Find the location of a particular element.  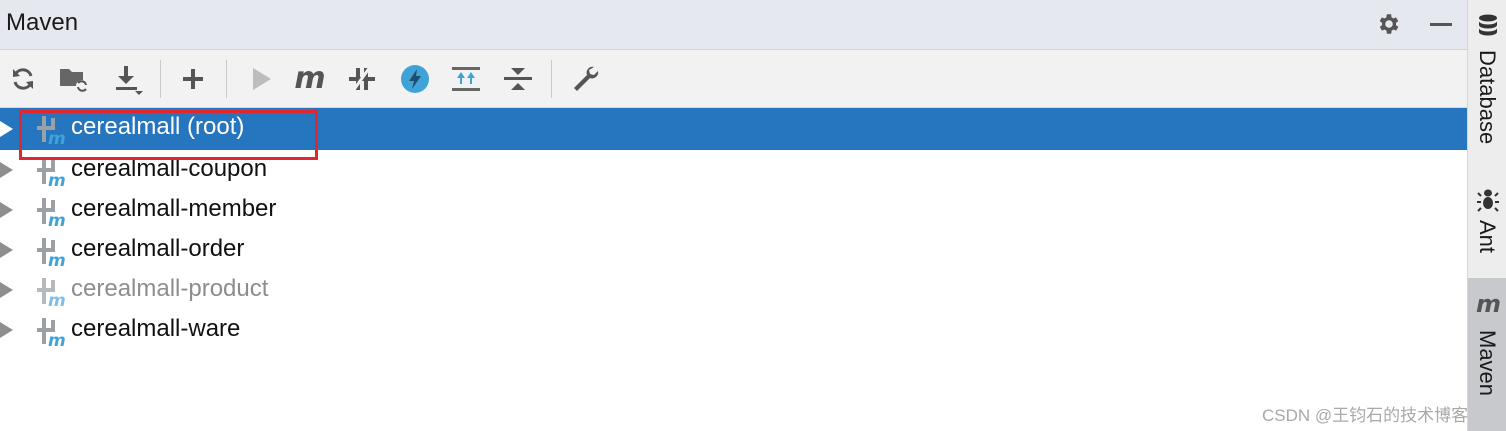

maven-toolbar: m is located at coordinates (733, 79).